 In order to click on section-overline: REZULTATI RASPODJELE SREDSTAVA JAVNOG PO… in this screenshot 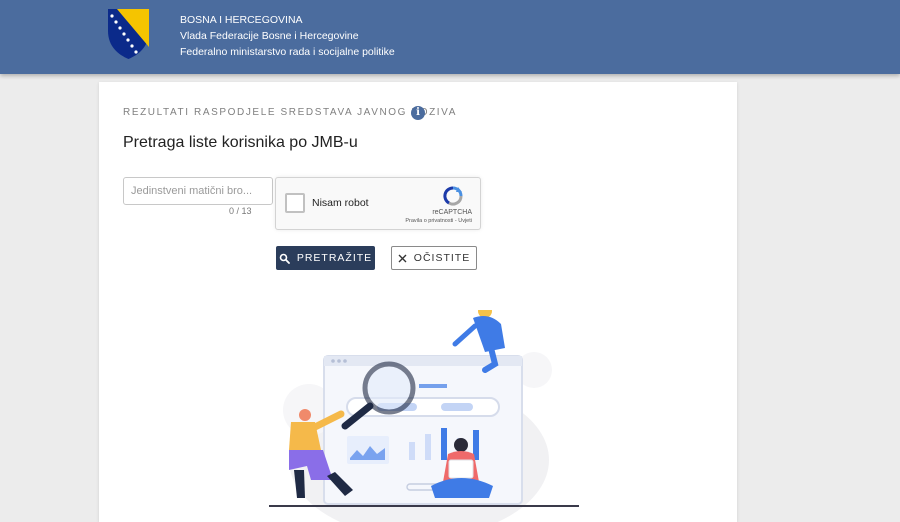, I will do `click(290, 112)`.